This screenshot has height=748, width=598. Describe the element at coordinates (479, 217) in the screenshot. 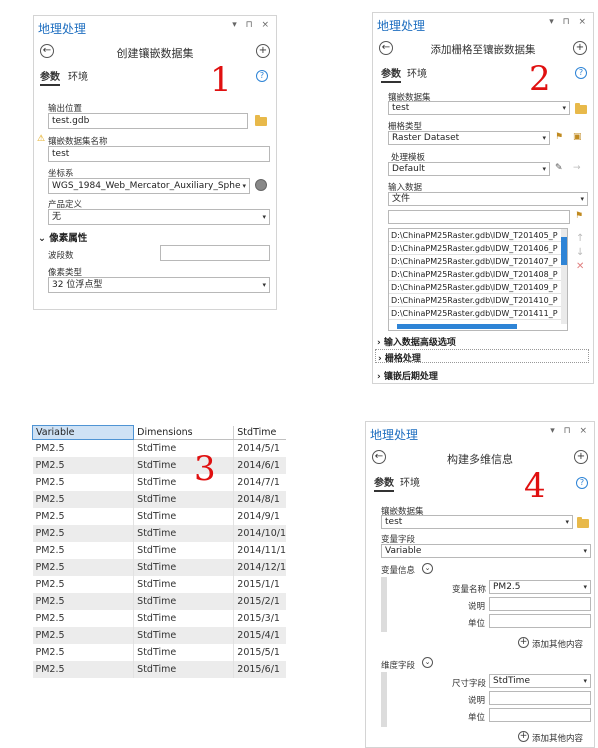

I see `input-path-field` at that location.